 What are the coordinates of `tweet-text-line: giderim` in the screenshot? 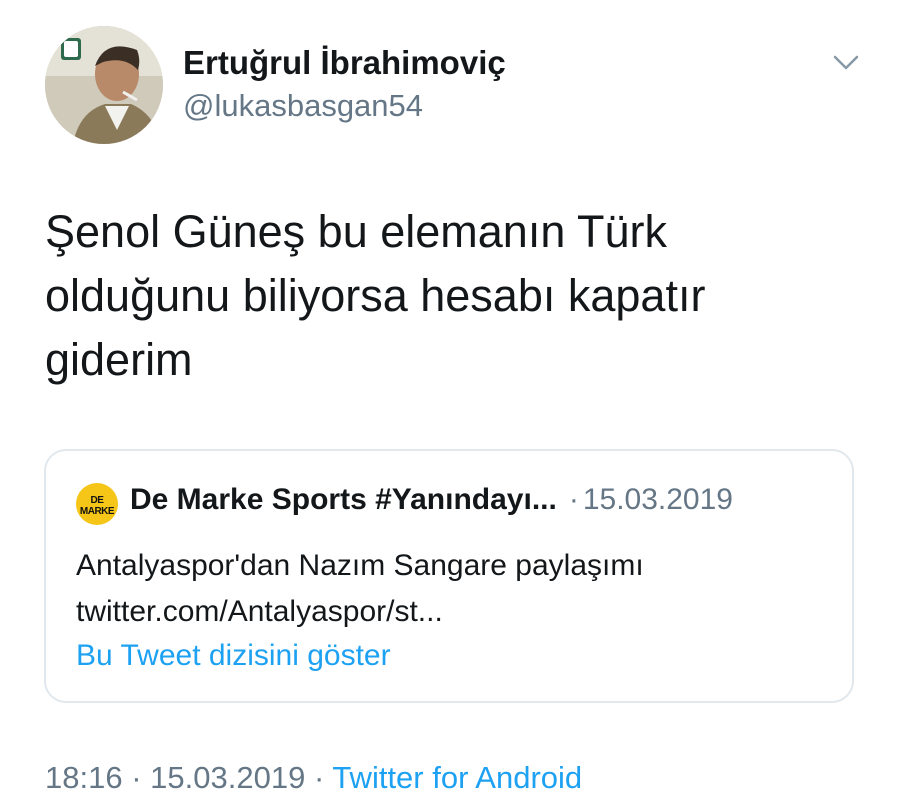 It's located at (119, 359).